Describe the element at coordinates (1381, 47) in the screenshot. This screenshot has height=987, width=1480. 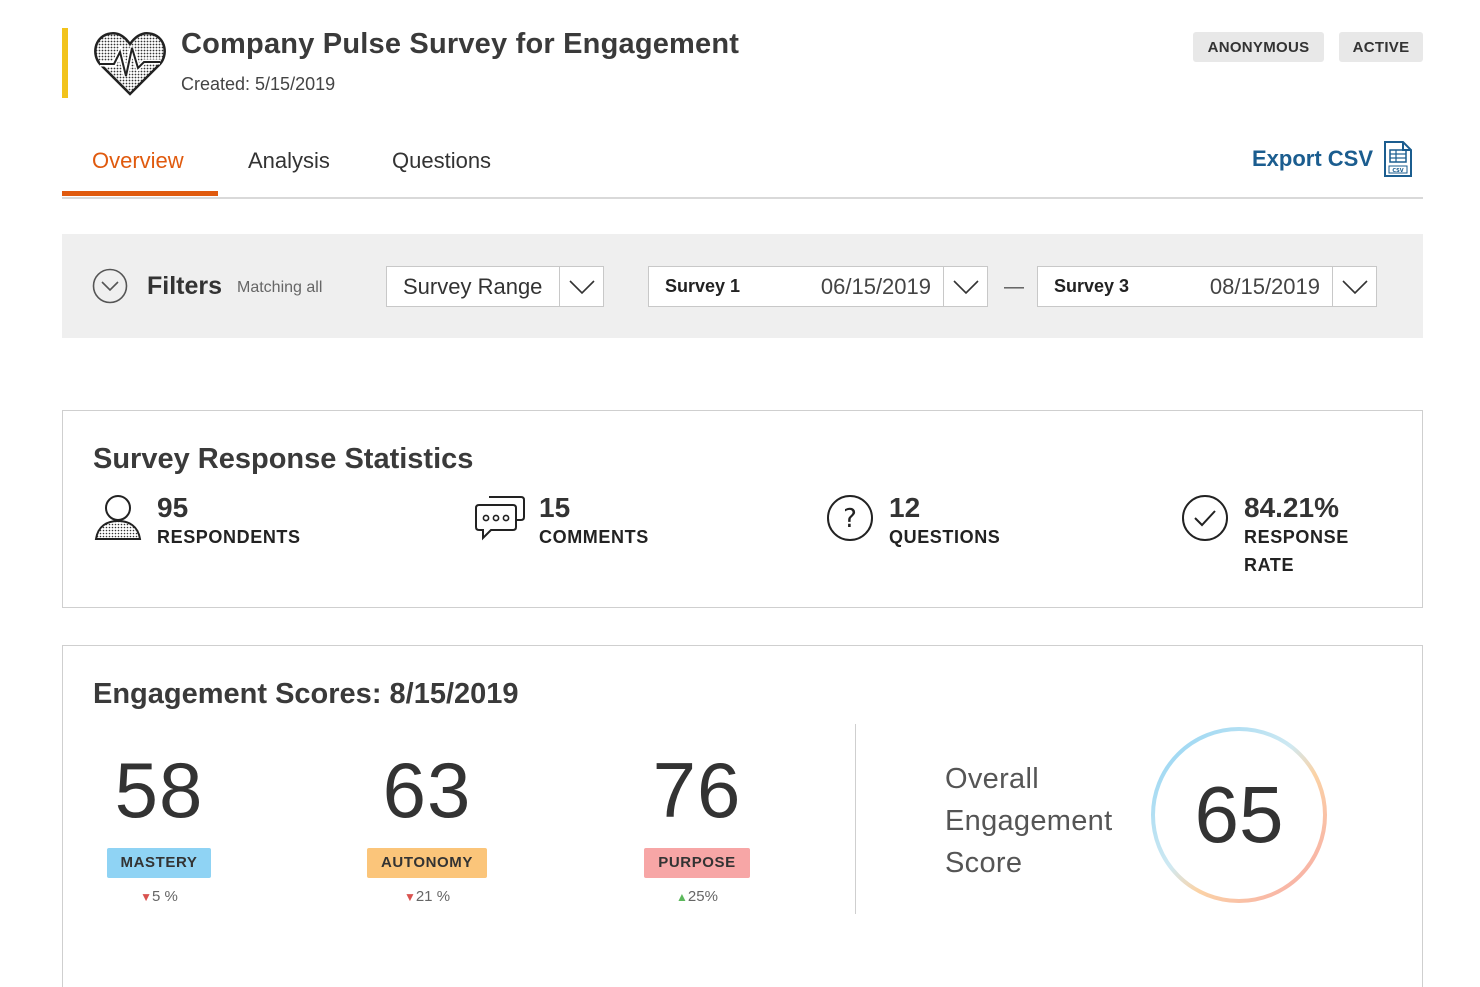
I see `active-badge: ACTIVE` at that location.